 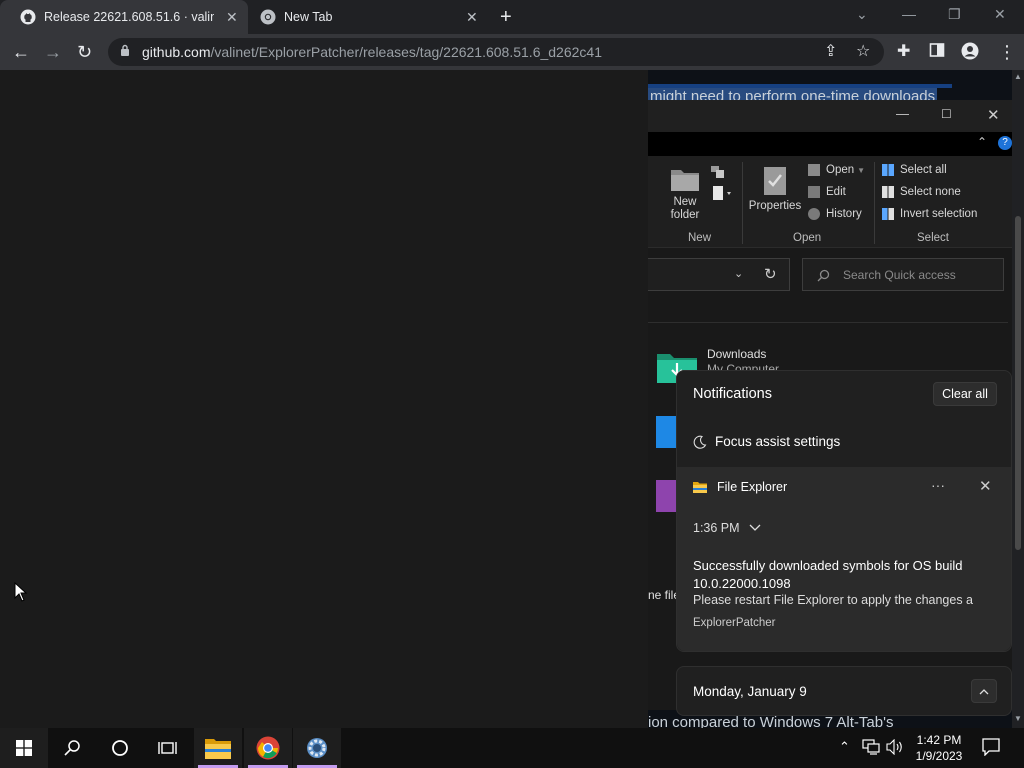 What do you see at coordinates (823, 275) in the screenshot?
I see `search-icon` at bounding box center [823, 275].